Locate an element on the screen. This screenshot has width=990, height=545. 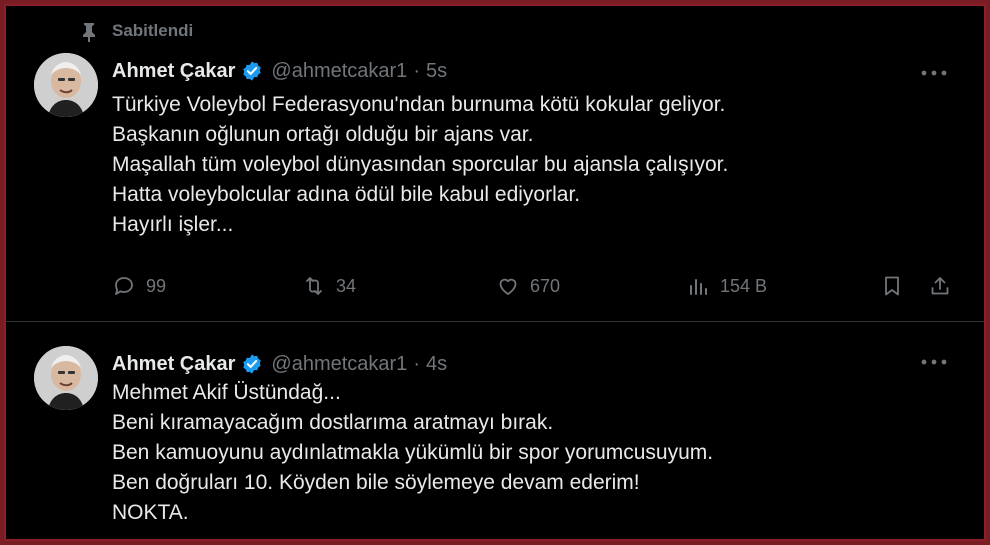
reply-button: 99 is located at coordinates (139, 286).